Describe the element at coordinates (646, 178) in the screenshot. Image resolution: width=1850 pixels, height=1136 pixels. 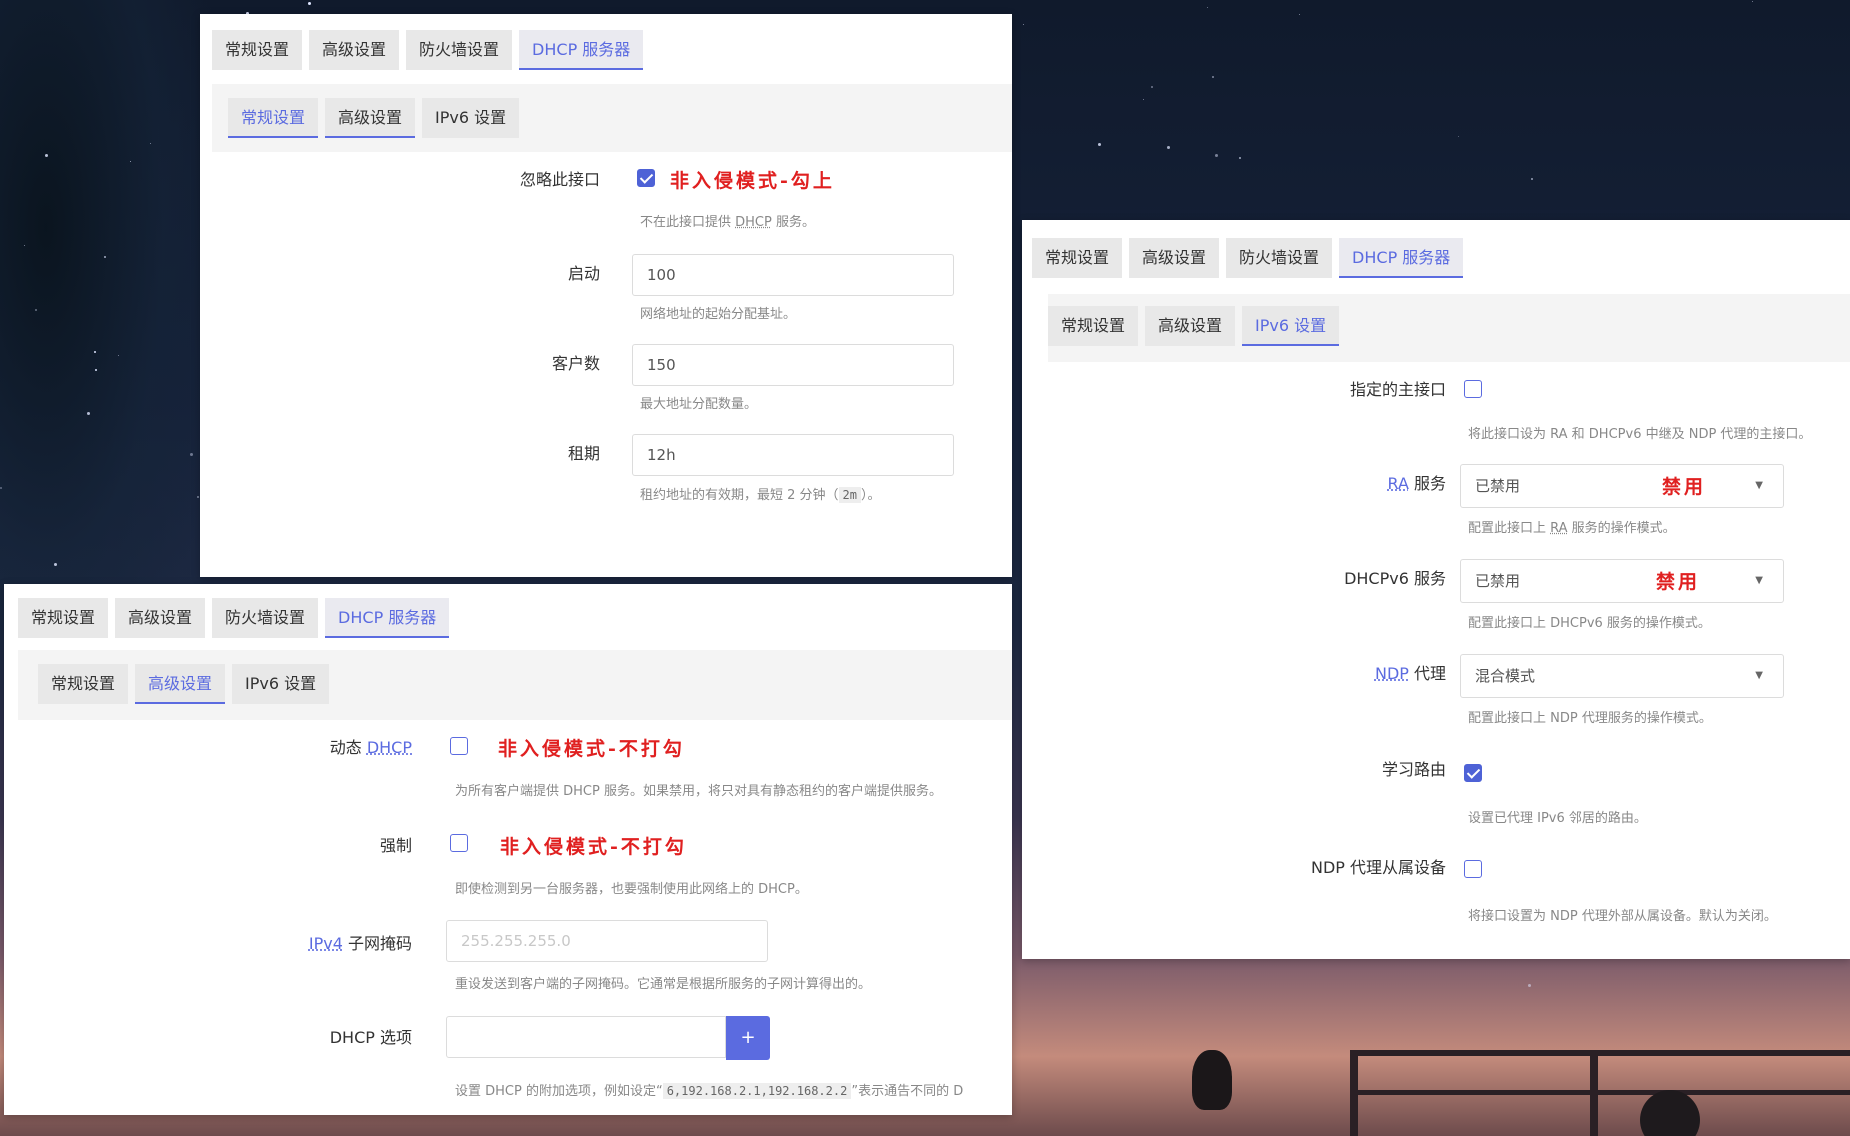
I see `ignore-interface-checkbox` at that location.